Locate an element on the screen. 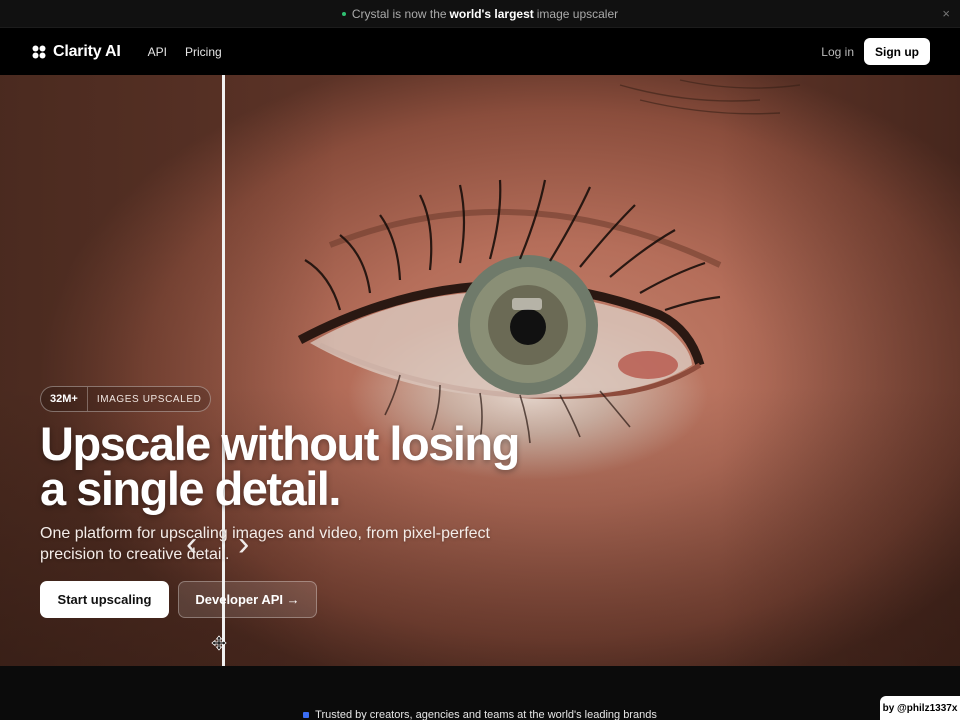 This screenshot has height=720, width=960. brand-logo: Clarity AI is located at coordinates (76, 52).